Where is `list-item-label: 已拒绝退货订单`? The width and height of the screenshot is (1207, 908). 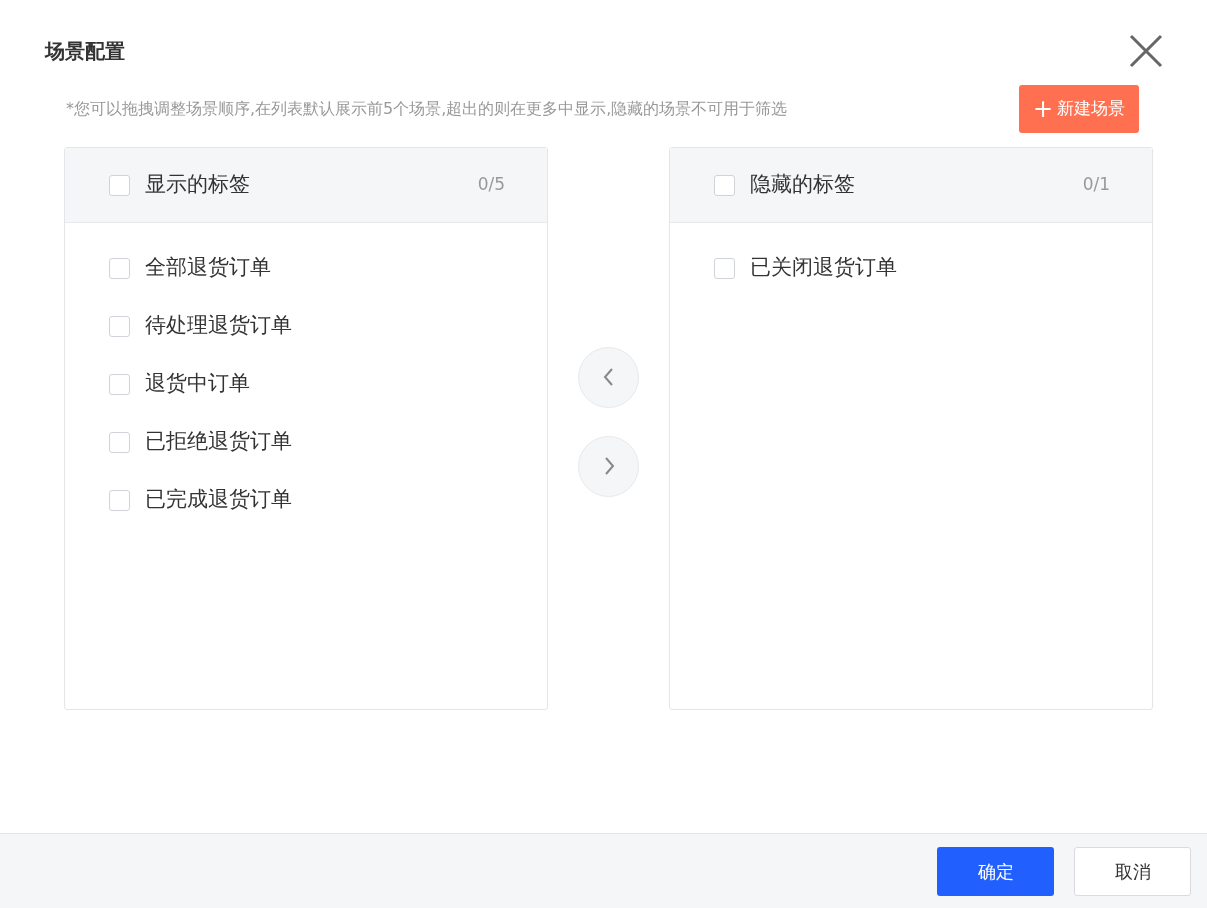
list-item-label: 已拒绝退货订单 is located at coordinates (218, 442).